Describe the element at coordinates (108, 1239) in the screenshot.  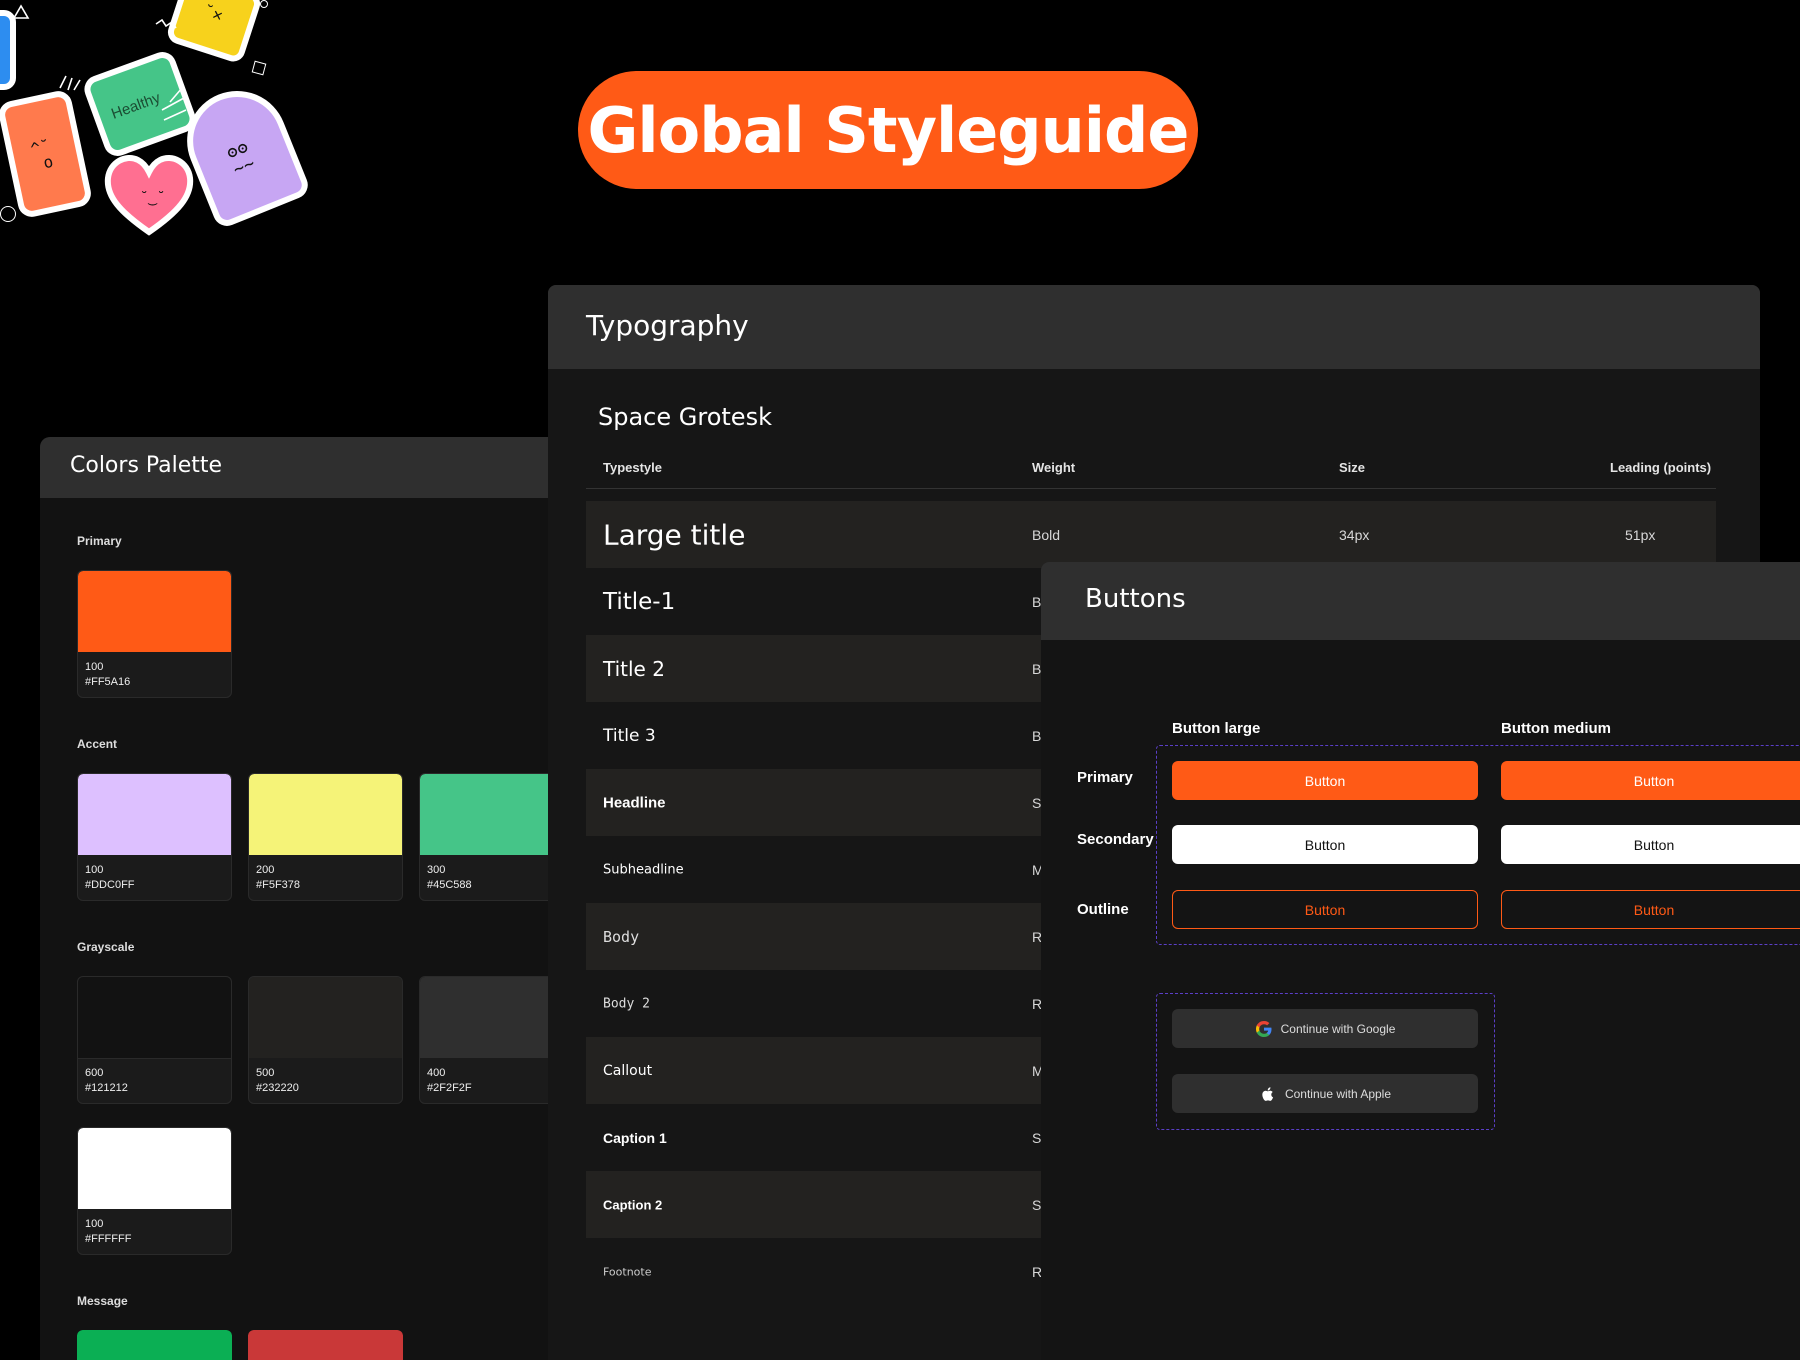
I see `swatch-hex: #FFFFFF` at that location.